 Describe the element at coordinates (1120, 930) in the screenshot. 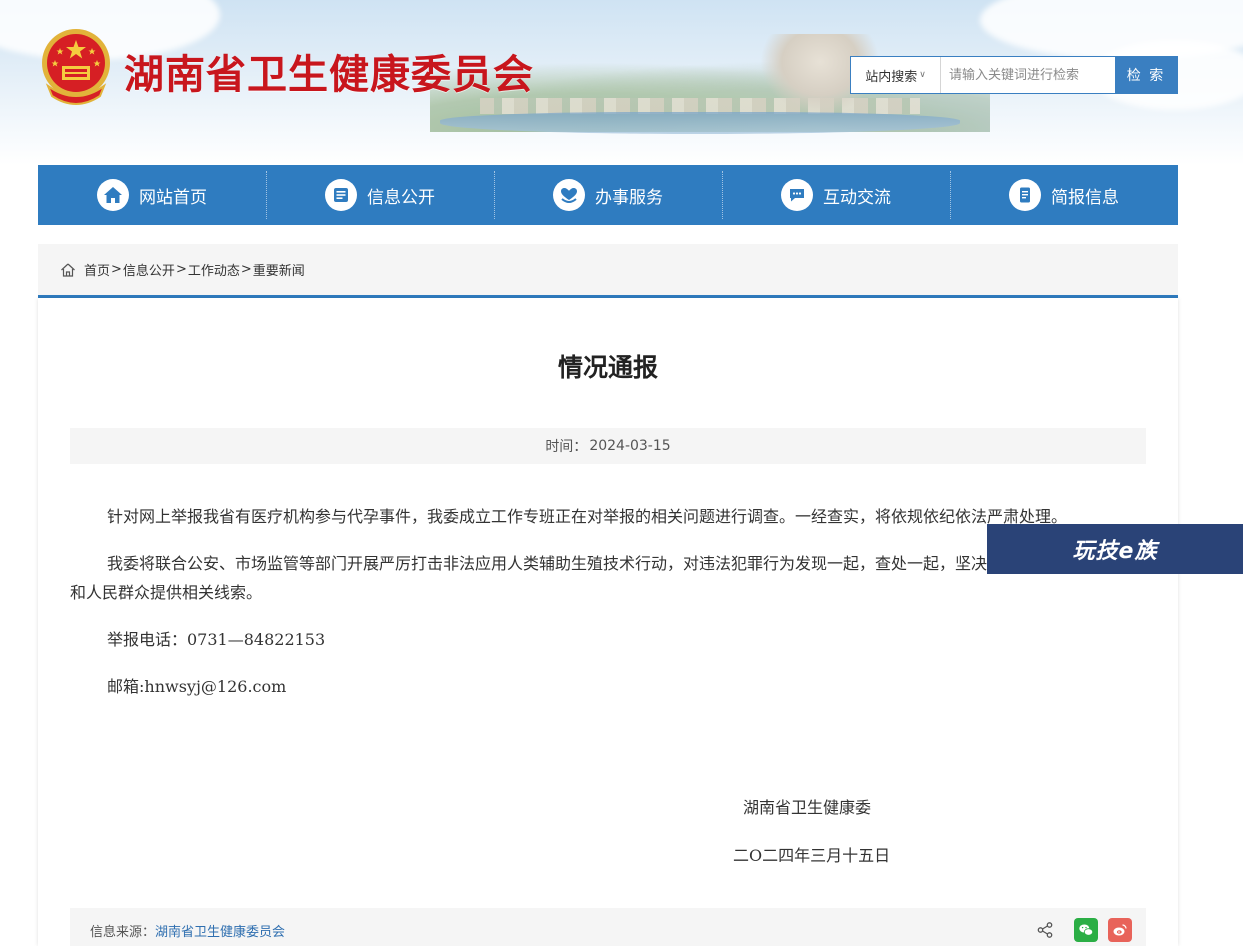

I see `weibo-icon` at that location.